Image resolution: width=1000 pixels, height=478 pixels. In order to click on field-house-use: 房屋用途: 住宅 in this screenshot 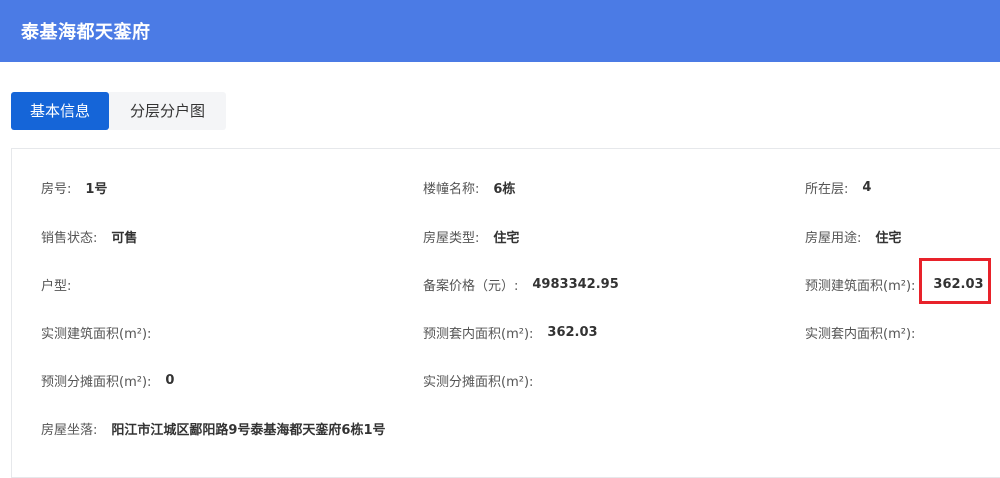, I will do `click(853, 236)`.